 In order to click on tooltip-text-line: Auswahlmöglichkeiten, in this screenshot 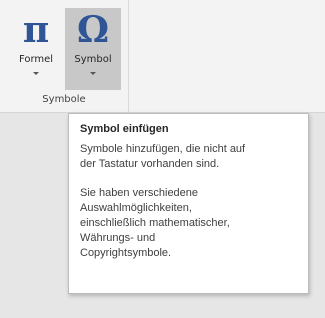, I will do `click(136, 208)`.